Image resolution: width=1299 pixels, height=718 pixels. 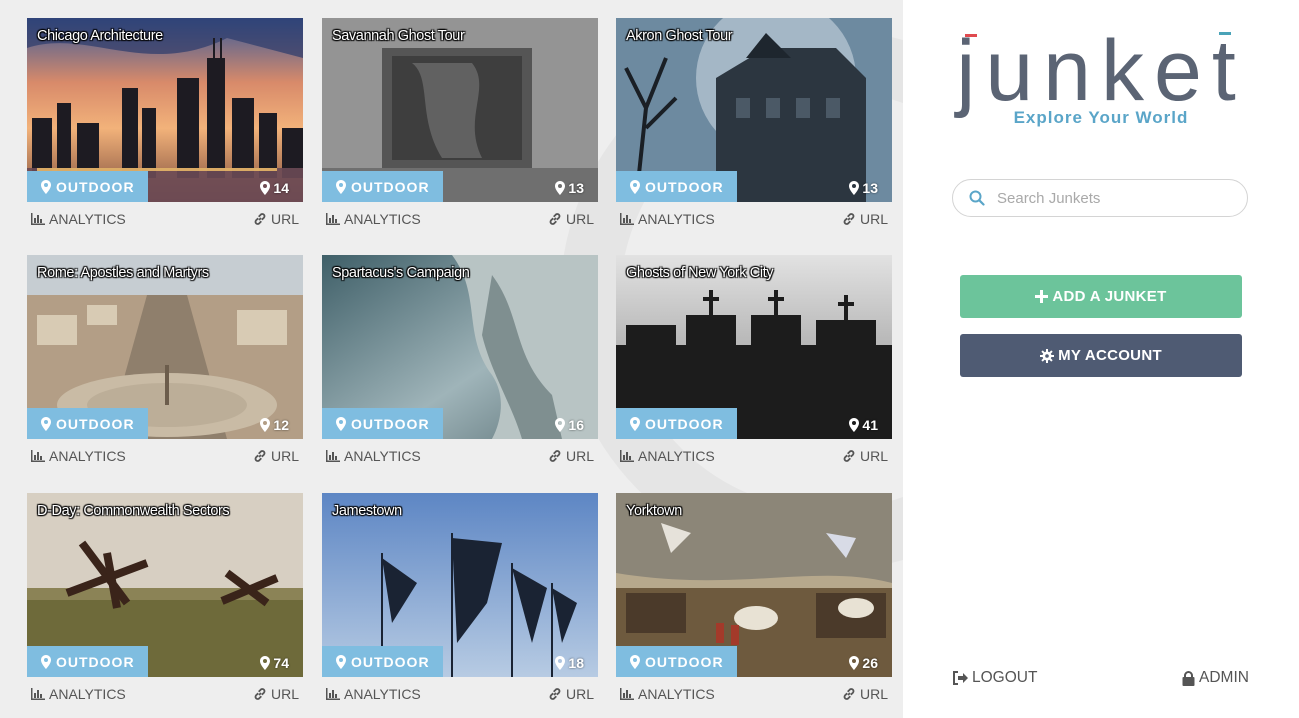 I want to click on search-box, so click(x=1100, y=198).